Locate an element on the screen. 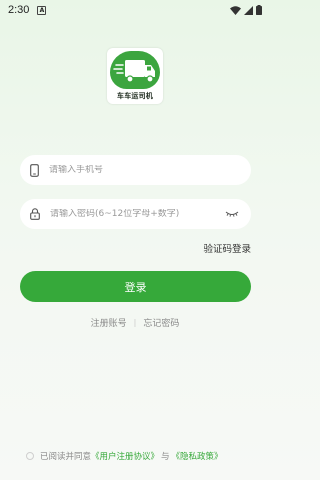 The height and width of the screenshot is (480, 320). notification-icon: A is located at coordinates (42, 10).